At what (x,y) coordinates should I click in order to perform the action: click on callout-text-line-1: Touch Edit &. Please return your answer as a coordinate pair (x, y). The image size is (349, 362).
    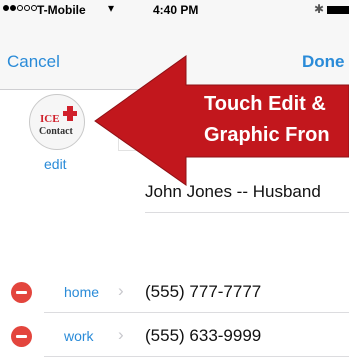
    Looking at the image, I should click on (265, 104).